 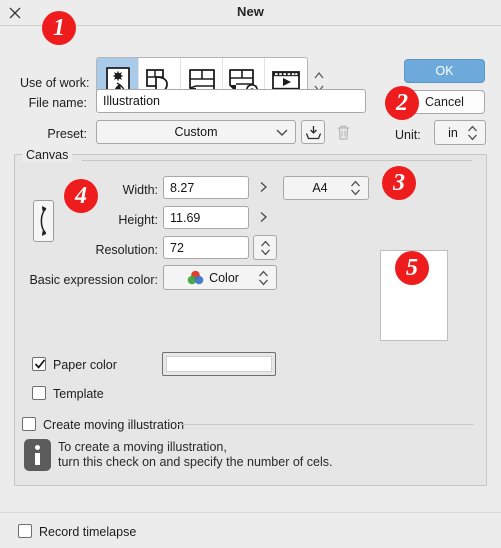 I want to click on moving-illustration-rule, so click(x=326, y=424).